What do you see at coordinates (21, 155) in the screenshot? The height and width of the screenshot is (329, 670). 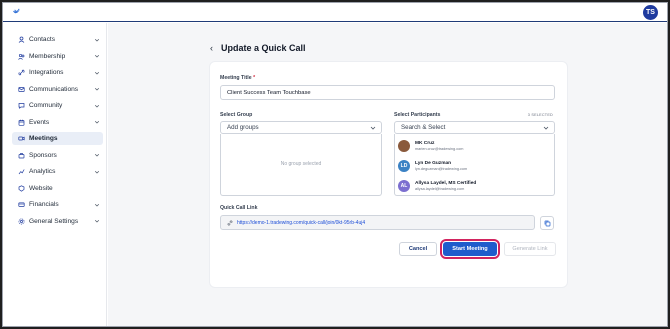 I see `sponsors-icon` at bounding box center [21, 155].